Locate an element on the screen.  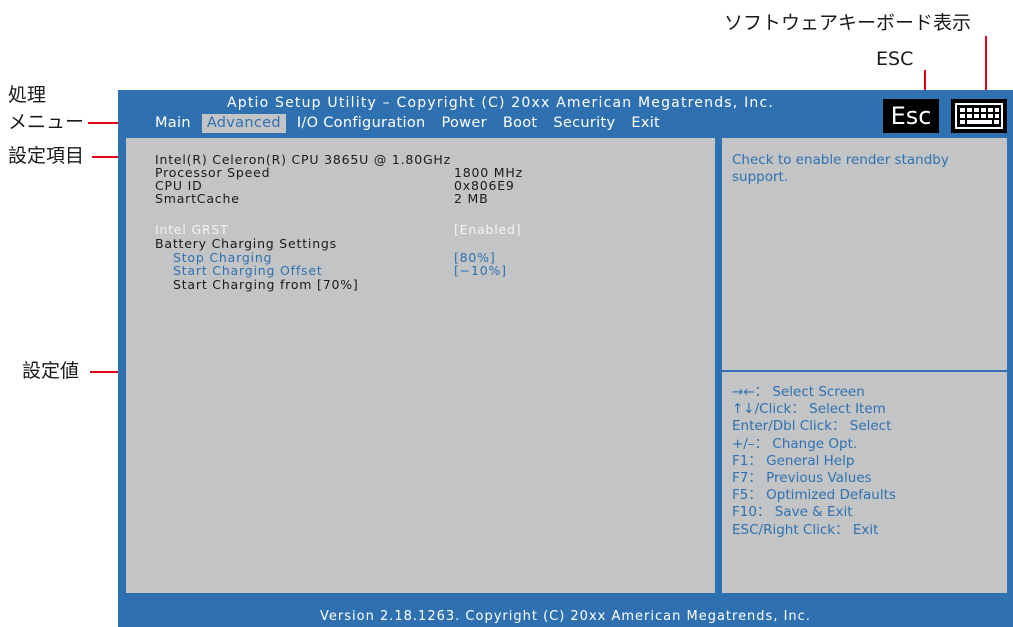
menu-io-configuration: I/O Configuration is located at coordinates (361, 123).